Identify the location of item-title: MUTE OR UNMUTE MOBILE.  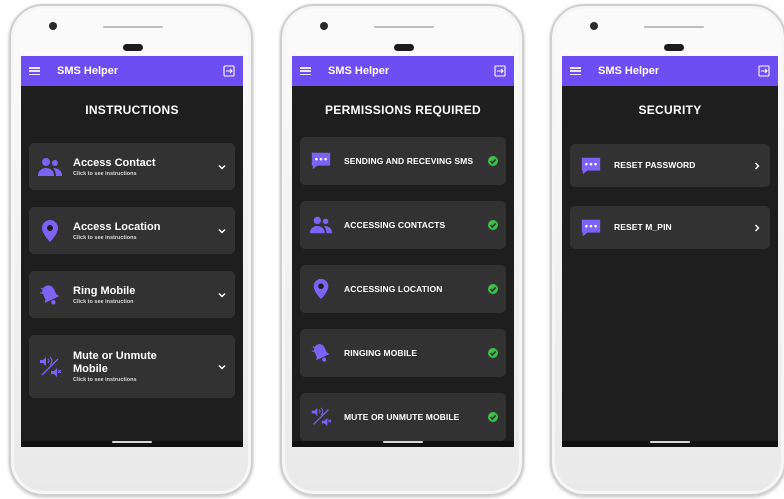
(402, 416).